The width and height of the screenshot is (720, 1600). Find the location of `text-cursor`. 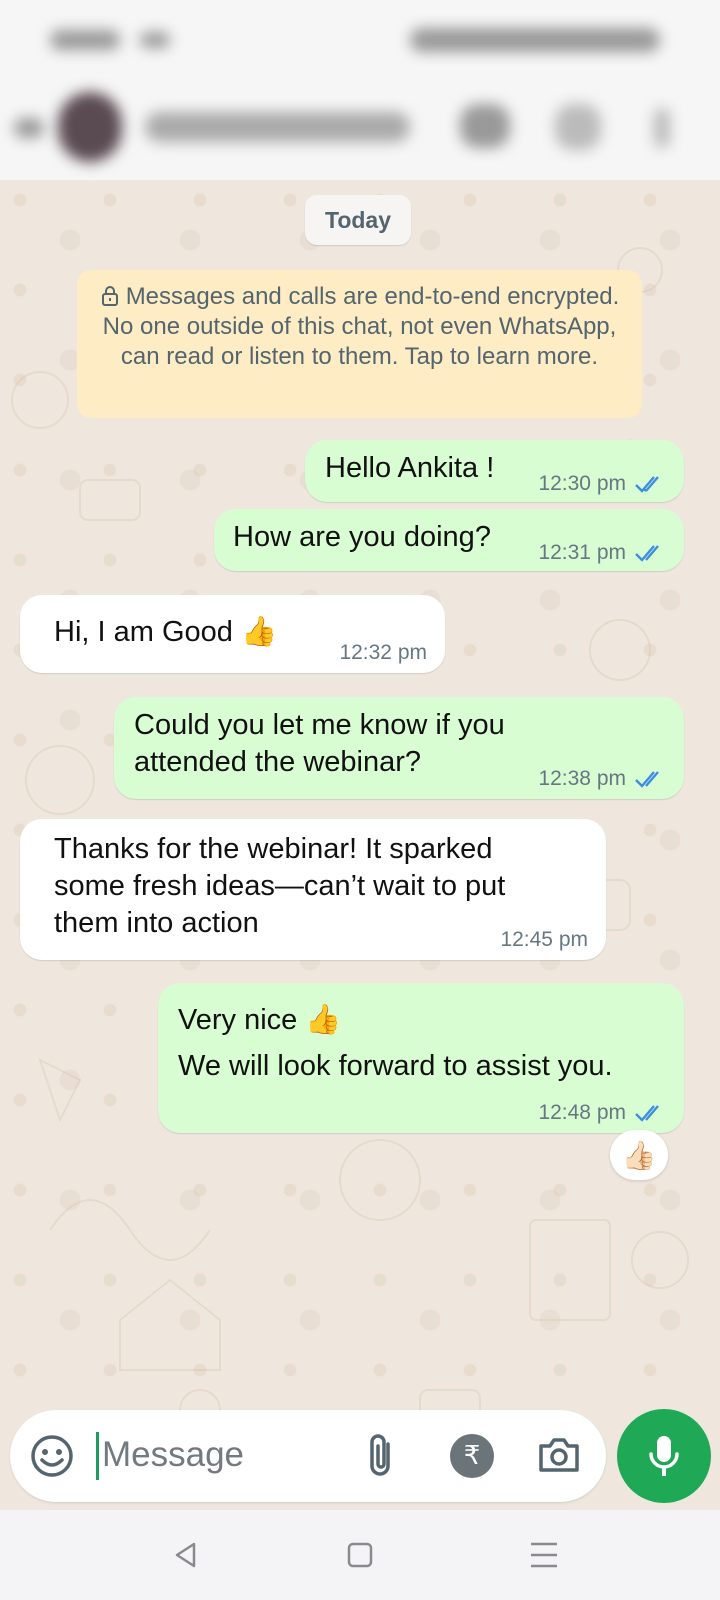

text-cursor is located at coordinates (97, 1456).